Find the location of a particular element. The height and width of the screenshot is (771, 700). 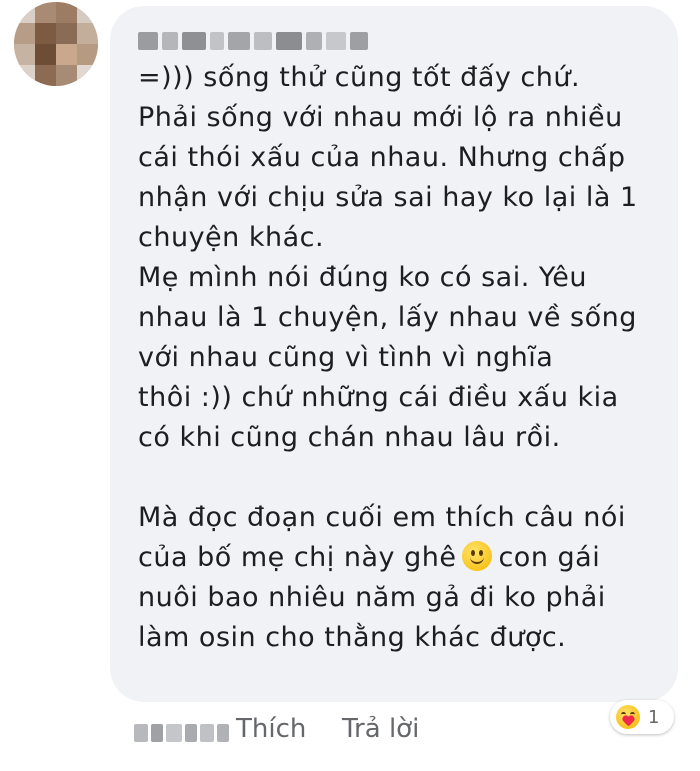

comment-line: Phải sống với nhau mới lộ ra nhiều is located at coordinates (380, 117).